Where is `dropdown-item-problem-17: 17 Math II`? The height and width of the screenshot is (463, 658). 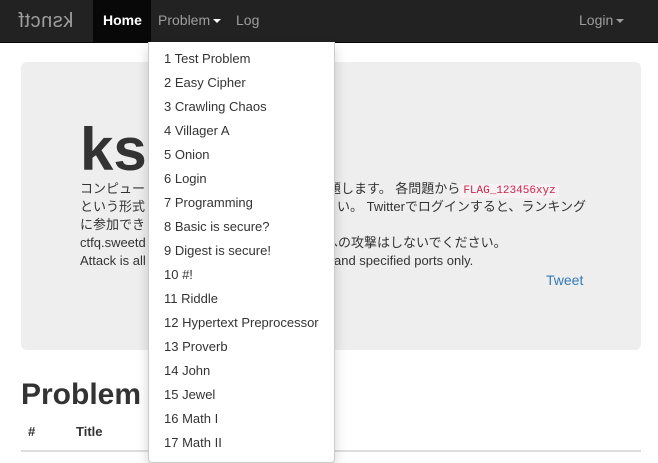
dropdown-item-problem-17: 17 Math II is located at coordinates (193, 442).